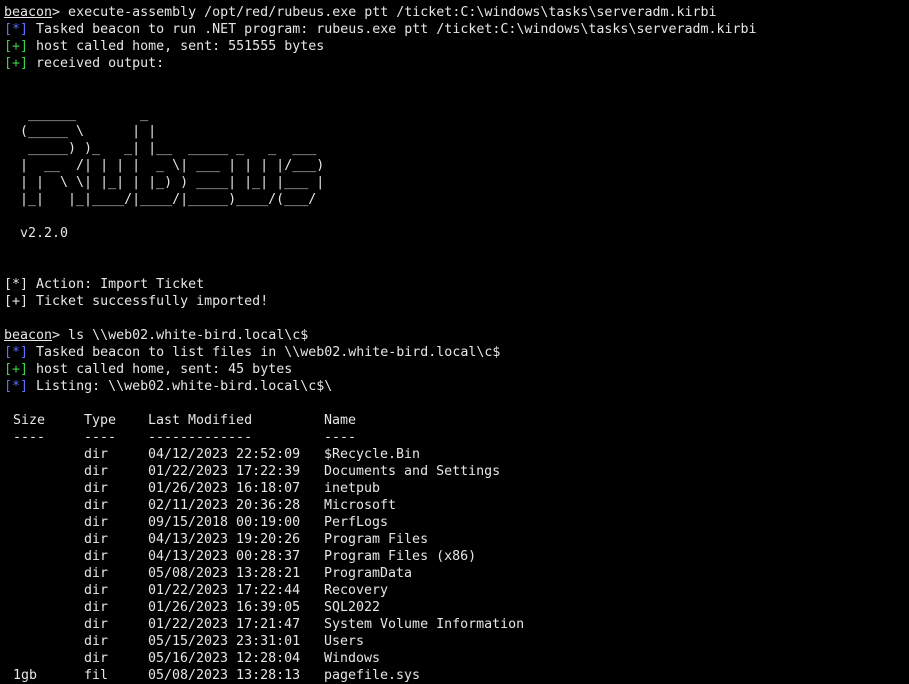 The height and width of the screenshot is (684, 909). I want to click on output-text: Listing: \\web02.white-bird.local\c$\, so click(180, 386).